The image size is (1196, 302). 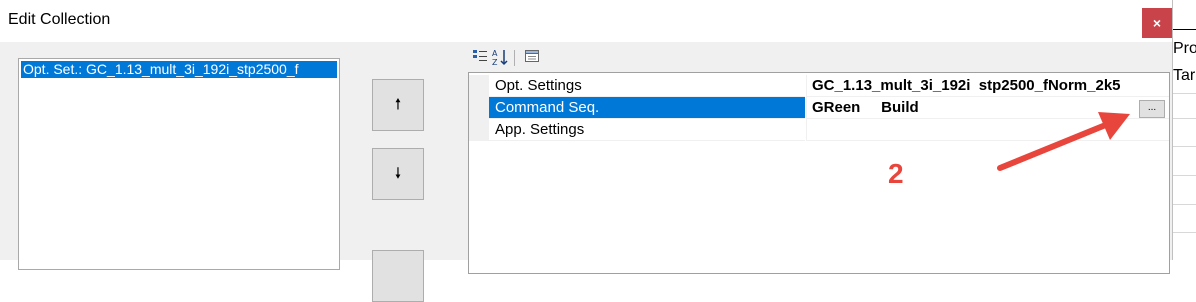 I want to click on move-up-button: 🠕, so click(x=398, y=105).